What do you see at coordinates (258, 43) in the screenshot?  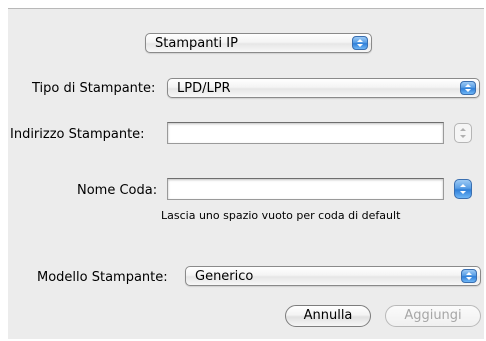 I see `connection-type-popup: Stampanti IP` at bounding box center [258, 43].